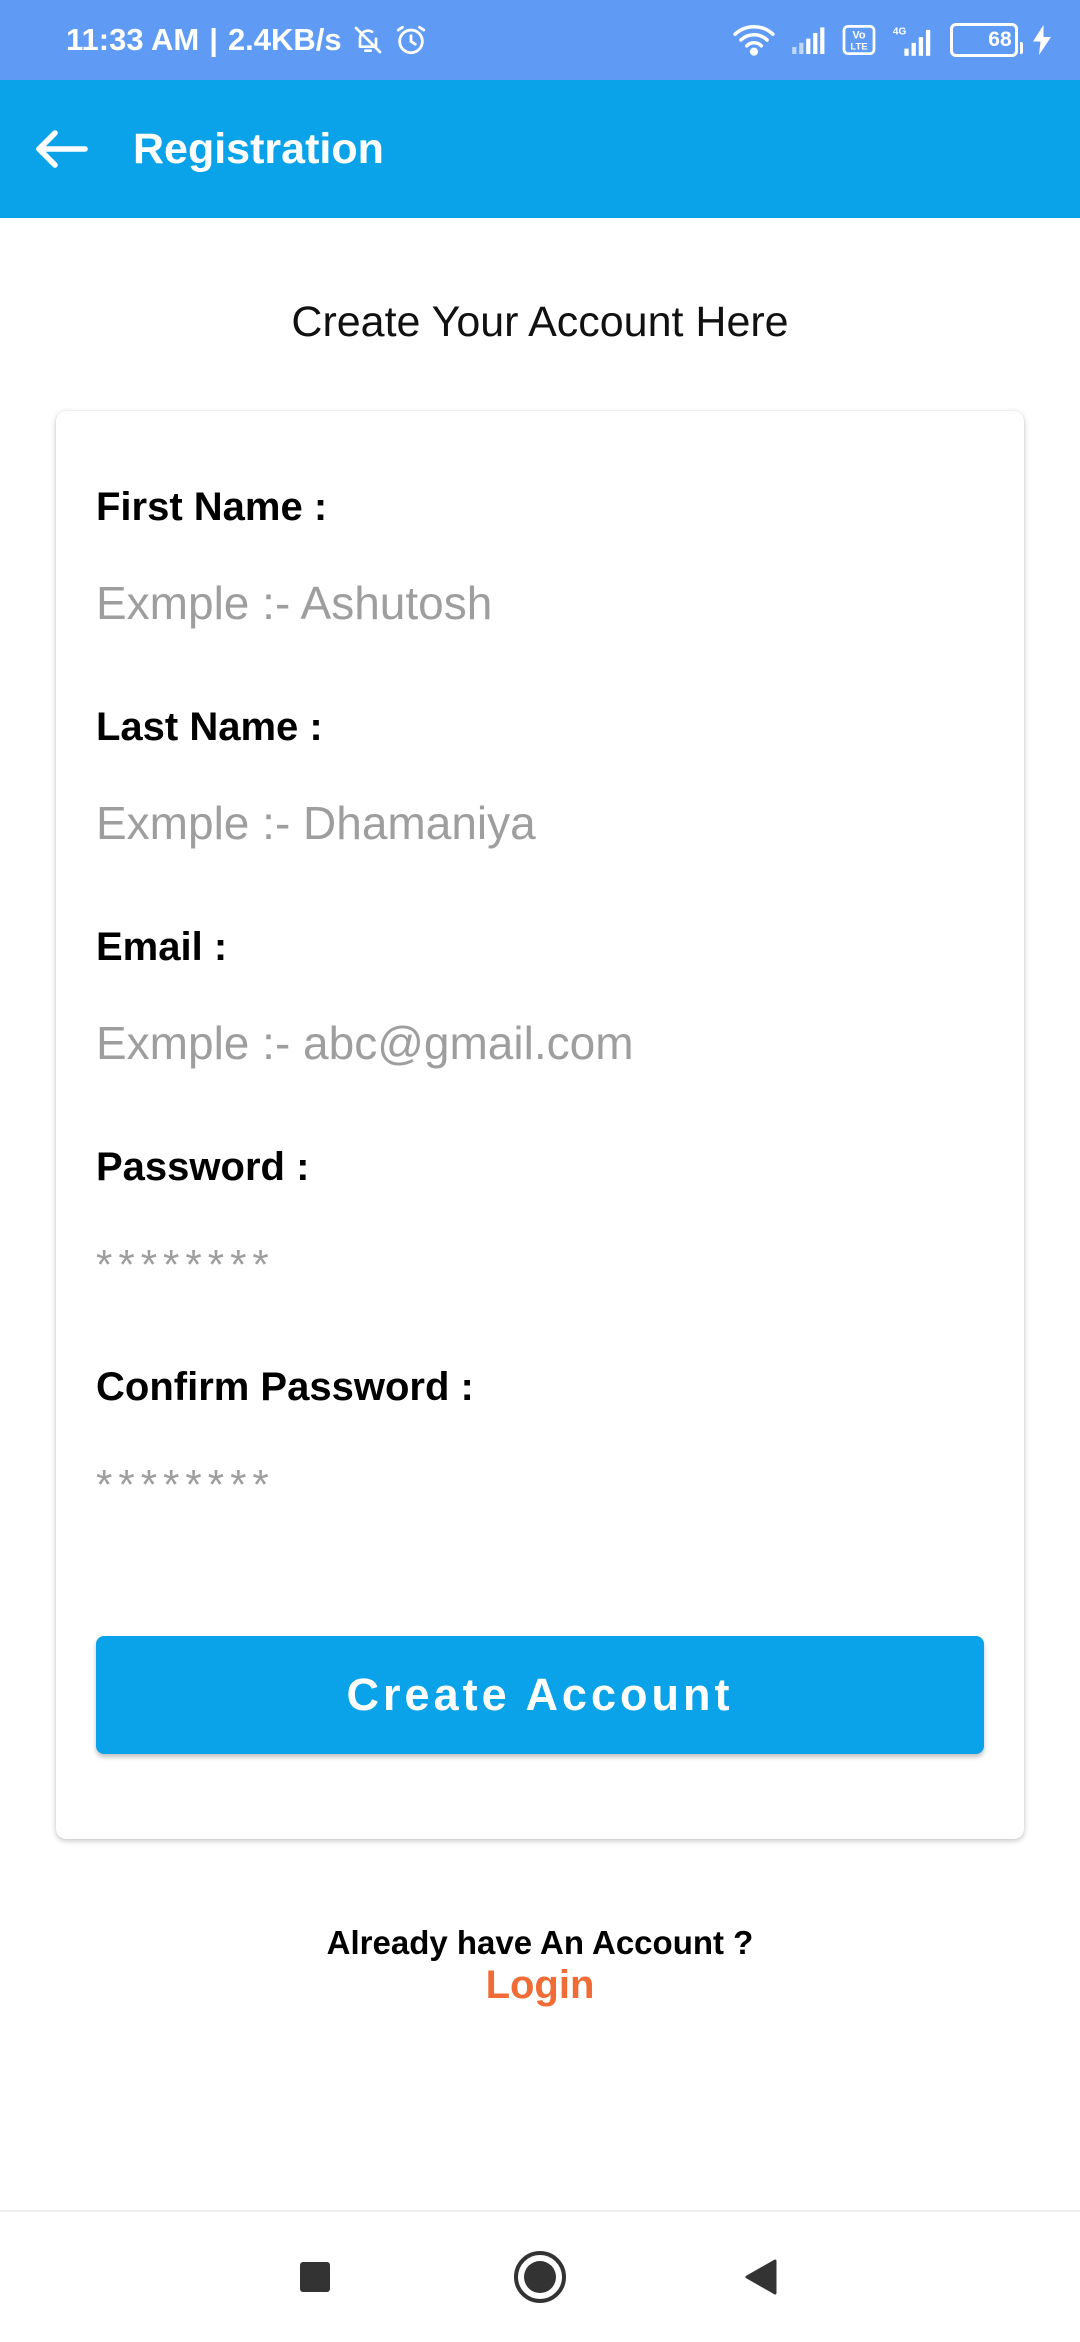  I want to click on status-right: Vo LTE 4G 68, so click(892, 40).